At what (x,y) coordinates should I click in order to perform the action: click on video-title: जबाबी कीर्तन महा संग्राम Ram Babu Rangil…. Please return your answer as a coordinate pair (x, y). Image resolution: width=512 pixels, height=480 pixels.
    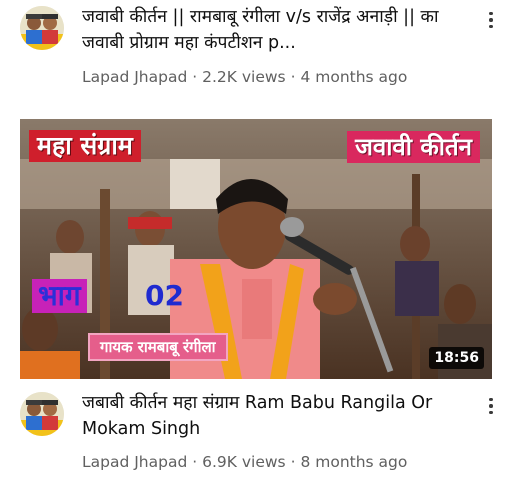
    Looking at the image, I should click on (262, 416).